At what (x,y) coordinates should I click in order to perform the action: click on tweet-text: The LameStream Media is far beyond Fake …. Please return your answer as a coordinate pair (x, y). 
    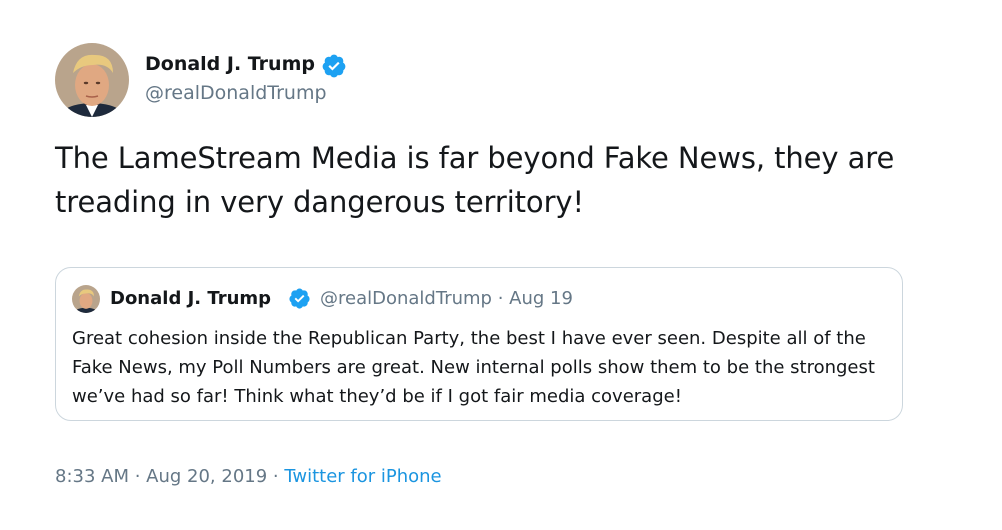
    Looking at the image, I should click on (475, 180).